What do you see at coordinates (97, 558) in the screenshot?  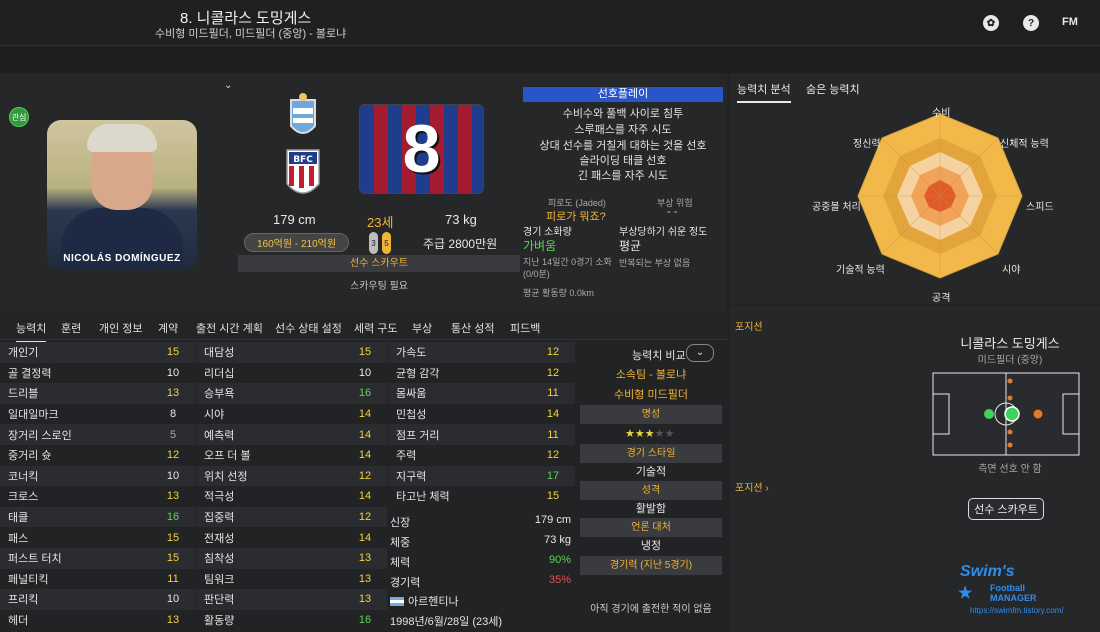 I see `attribute-row: 퍼스트 터치 15` at bounding box center [97, 558].